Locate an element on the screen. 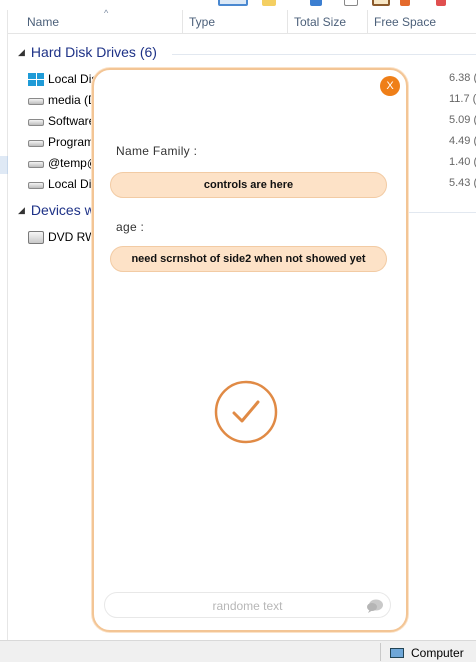 This screenshot has width=476, height=662. ribbon-toolbar is located at coordinates (238, 4).